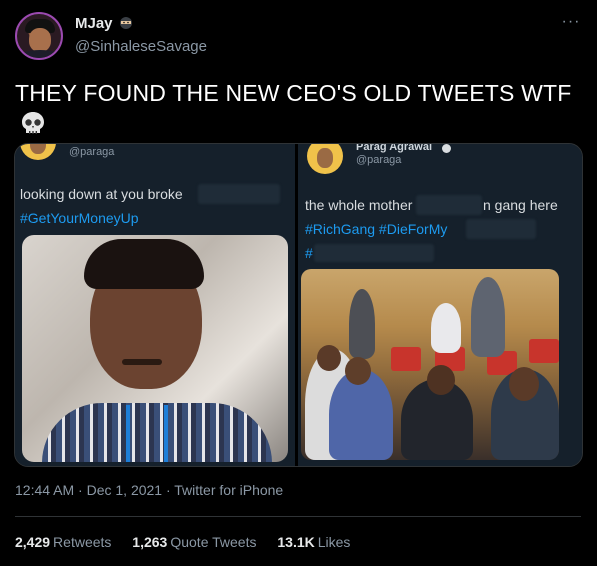 The width and height of the screenshot is (597, 566). Describe the element at coordinates (520, 205) in the screenshot. I see `screenshot-text-end: n gang here` at that location.